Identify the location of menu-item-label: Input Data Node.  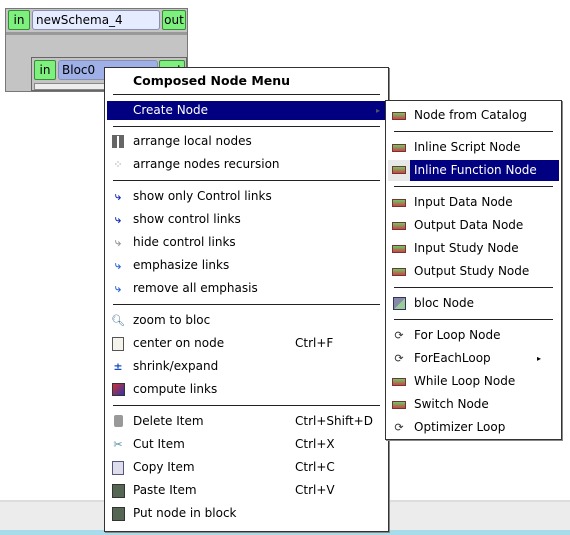
(463, 202).